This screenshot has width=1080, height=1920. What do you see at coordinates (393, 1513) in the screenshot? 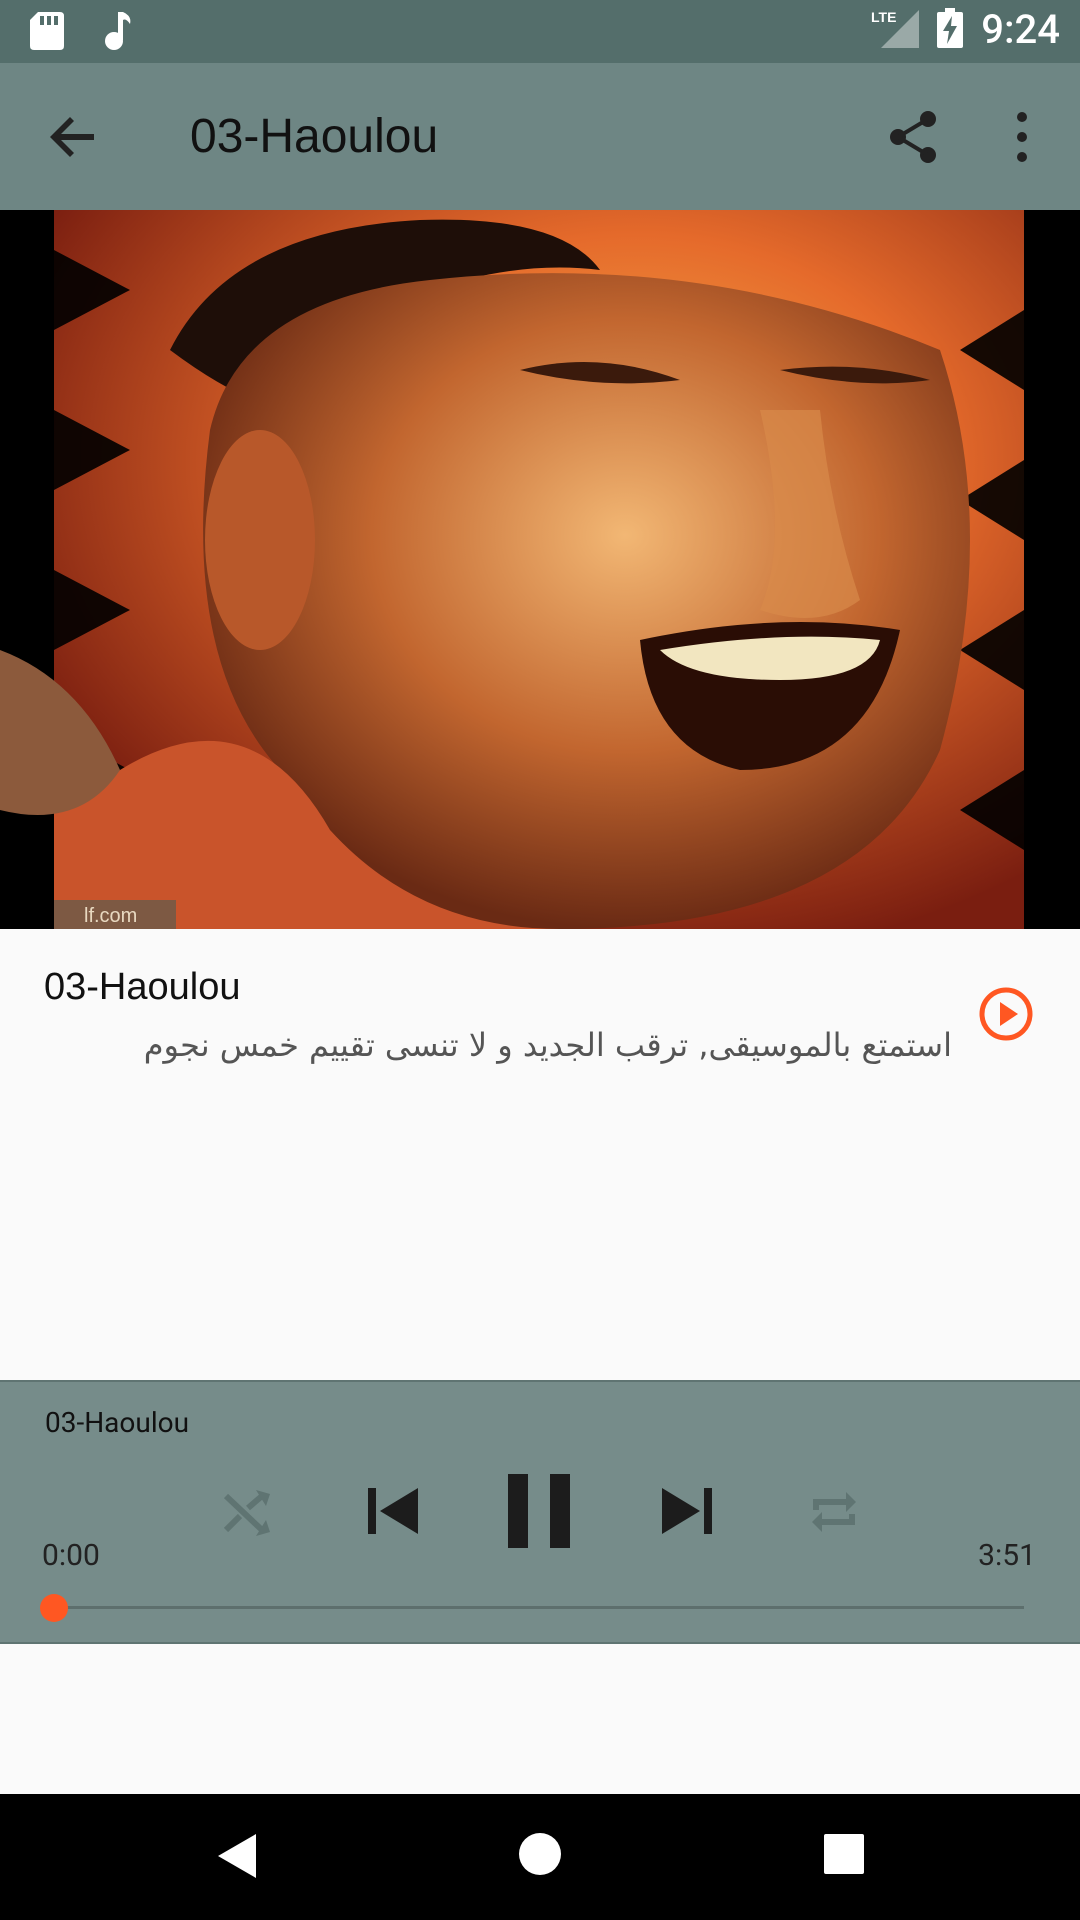
I see `skip-previous-icon` at bounding box center [393, 1513].